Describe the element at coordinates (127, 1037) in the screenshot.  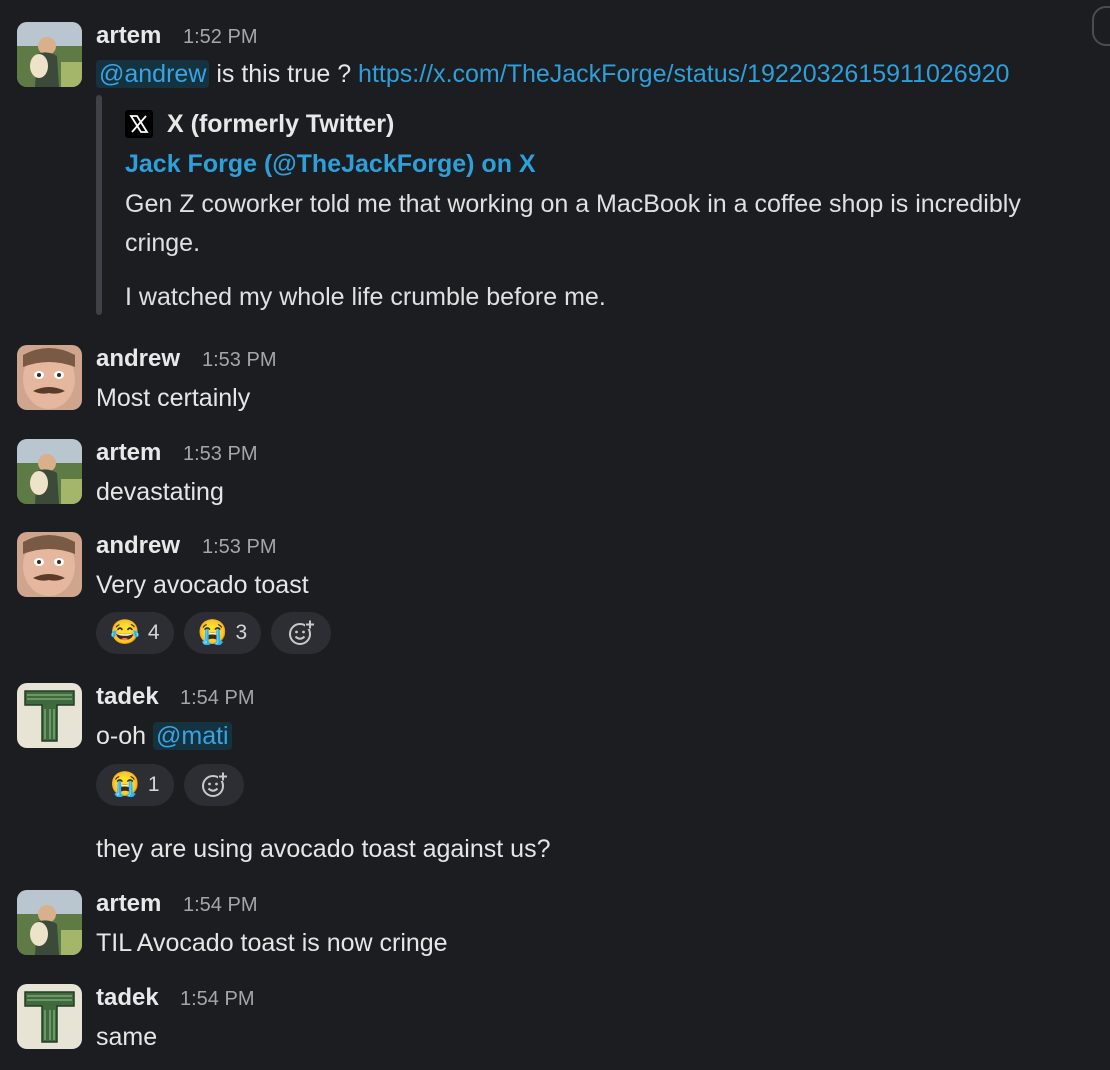
I see `message-text: same` at that location.